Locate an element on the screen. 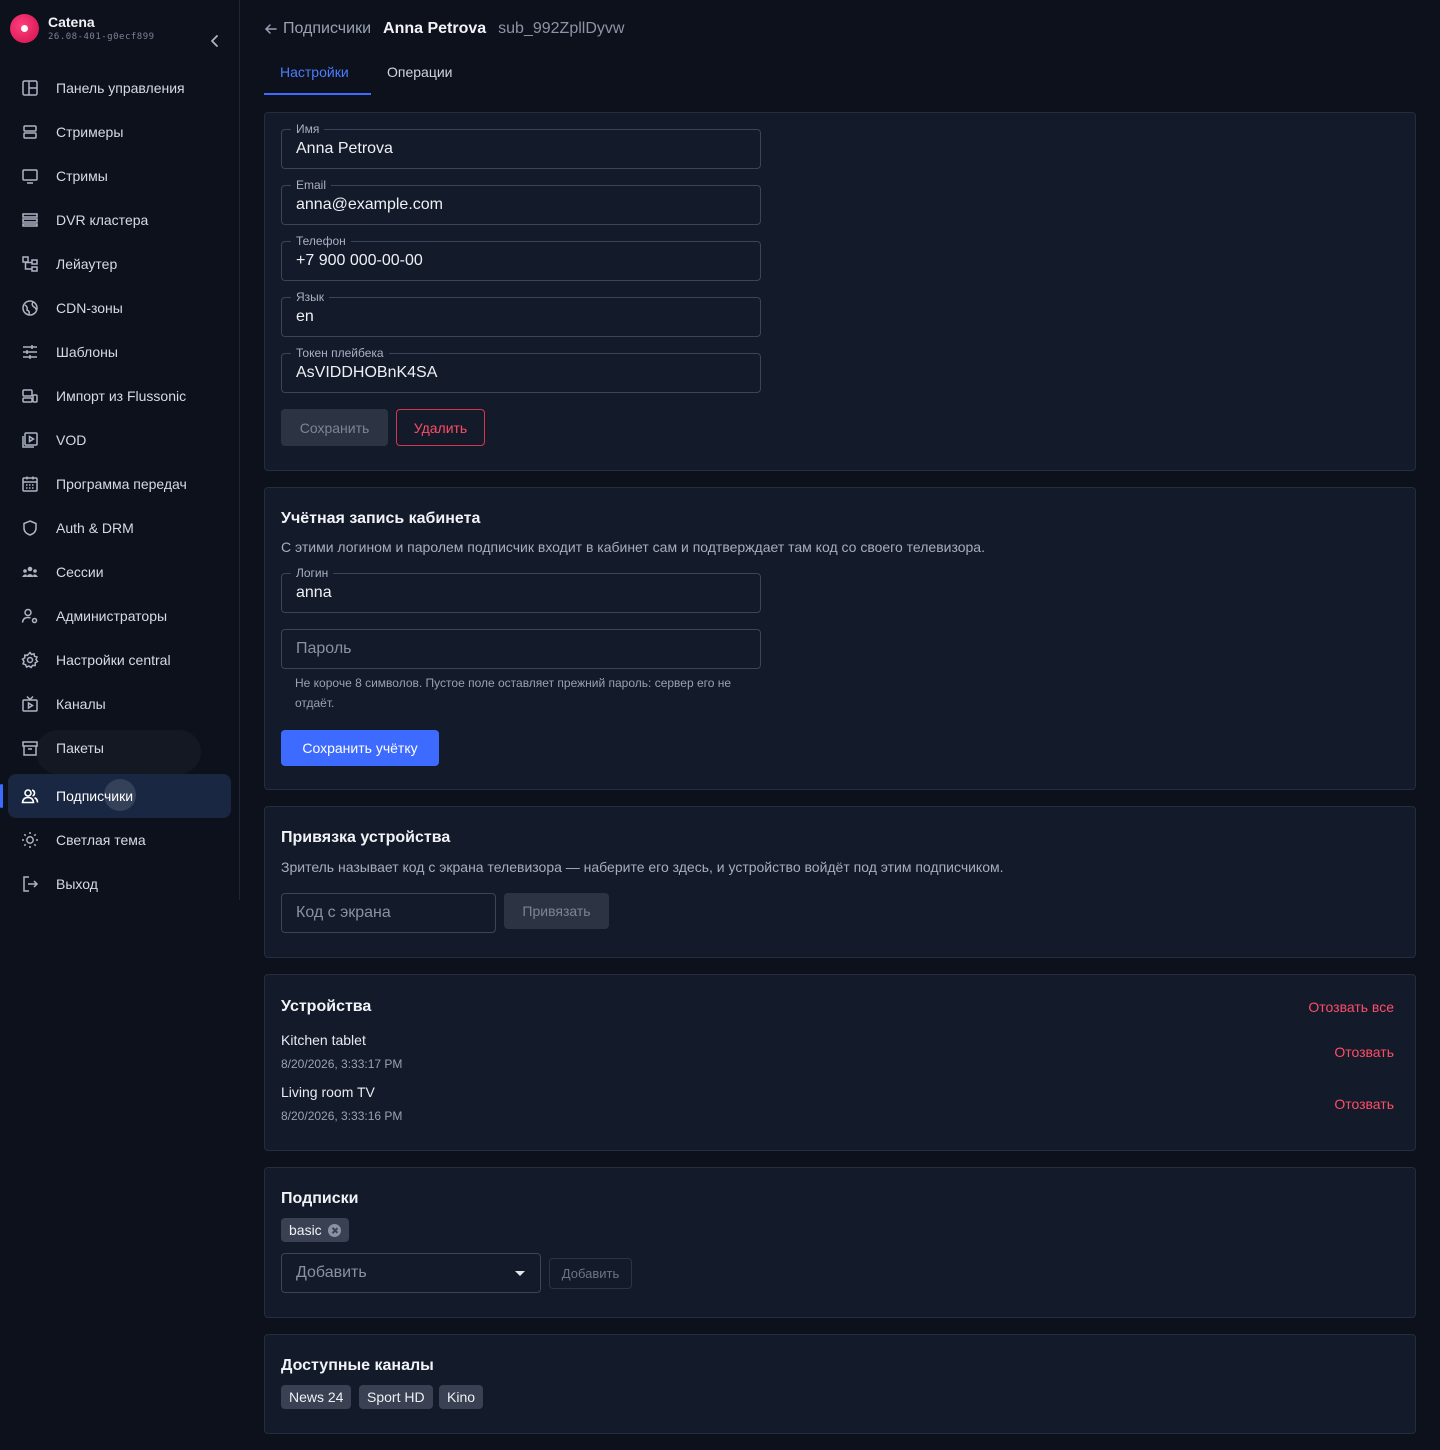 The width and height of the screenshot is (1440, 1450). subscriptions-title: Подписки is located at coordinates (320, 1198).